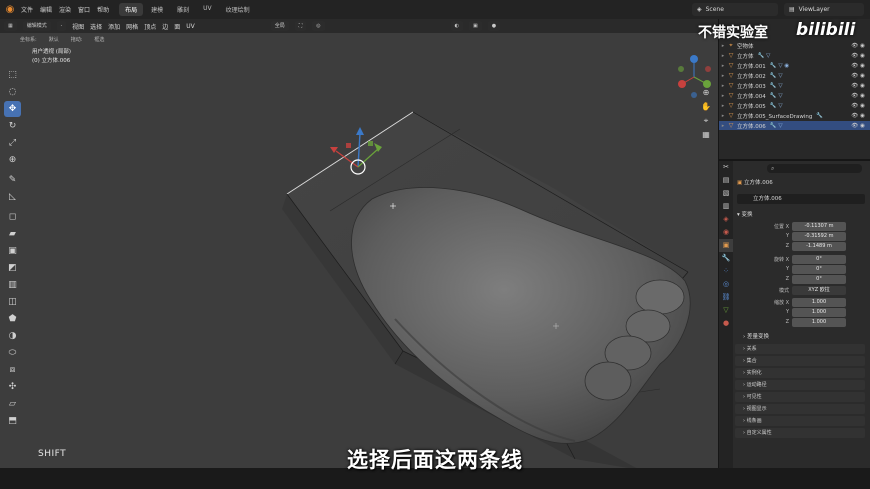  Describe the element at coordinates (819, 269) in the screenshot. I see `rotation-y-field: 0°` at that location.